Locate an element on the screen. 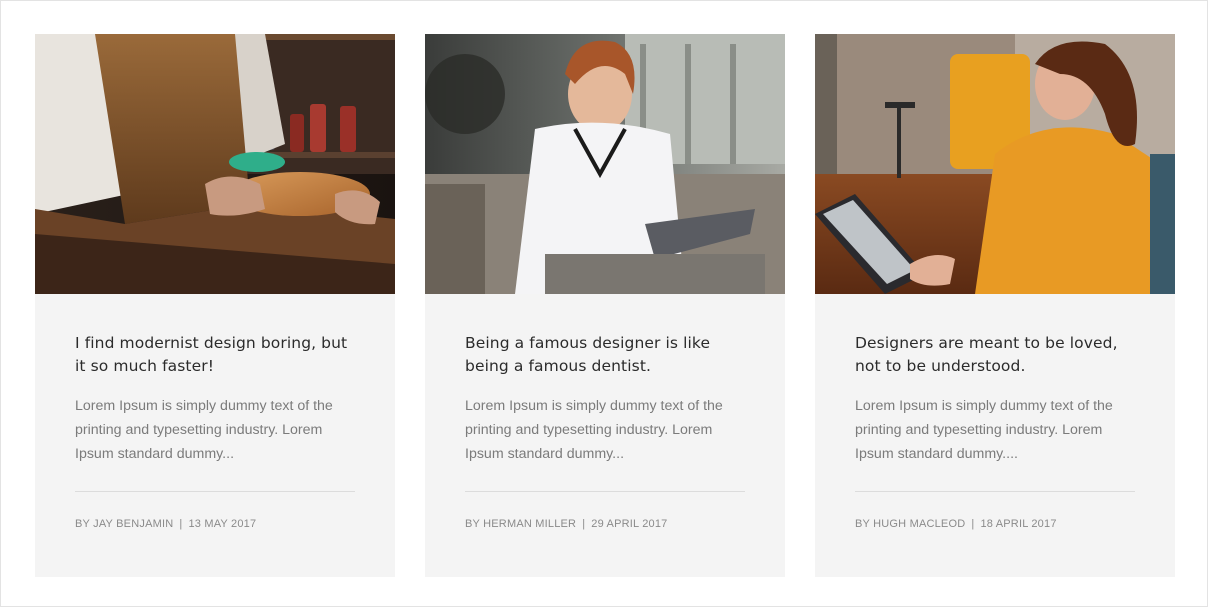 Image resolution: width=1208 pixels, height=607 pixels. post-date: 13 MAY 2017 is located at coordinates (222, 524).